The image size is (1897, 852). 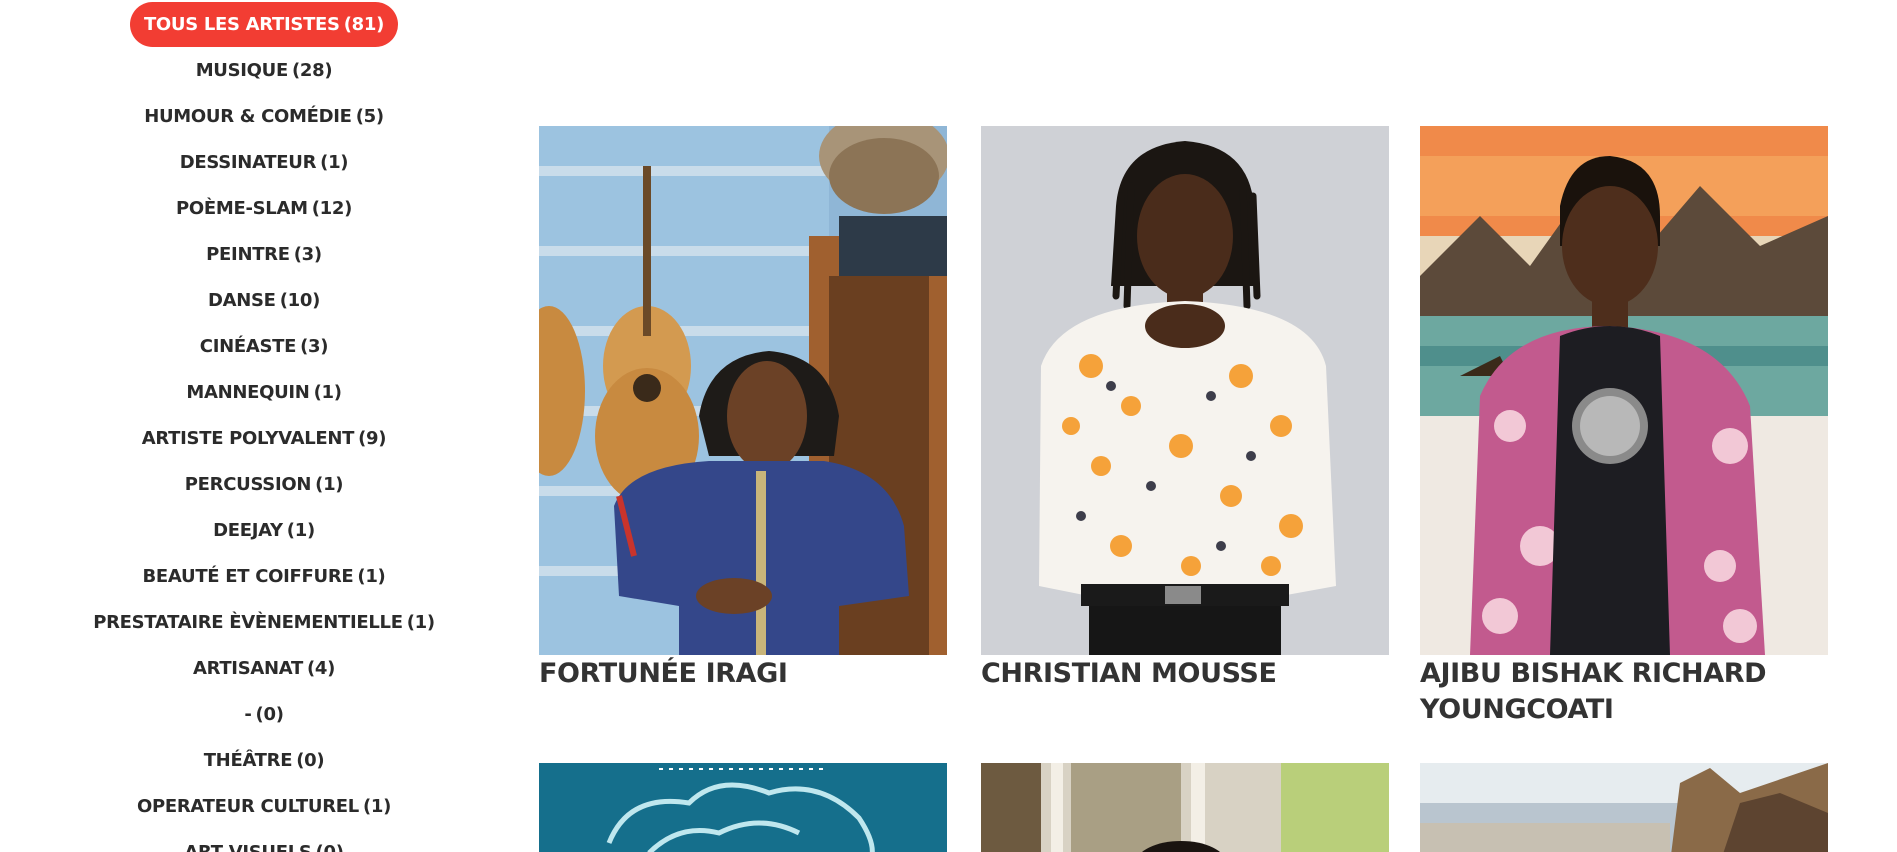 I want to click on category-label: TOUS LES ARTISTES, so click(x=241, y=24).